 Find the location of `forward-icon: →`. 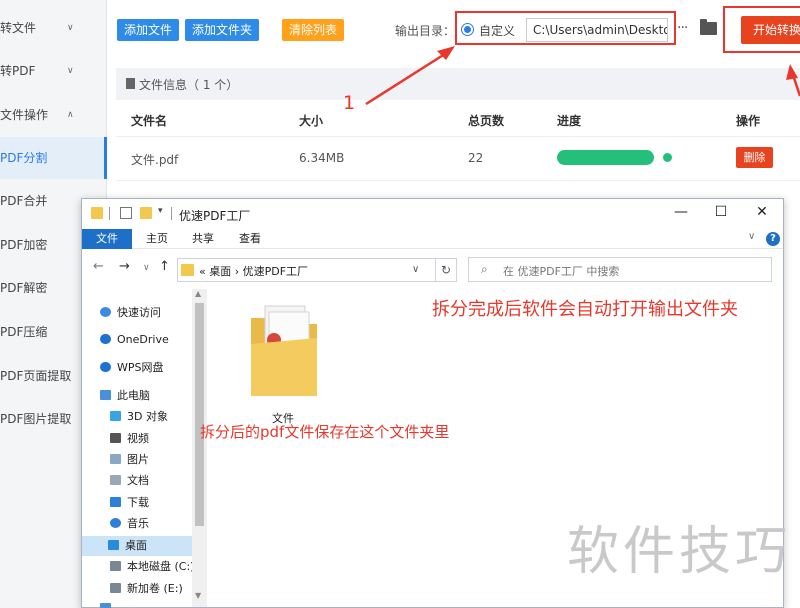

forward-icon: → is located at coordinates (124, 266).